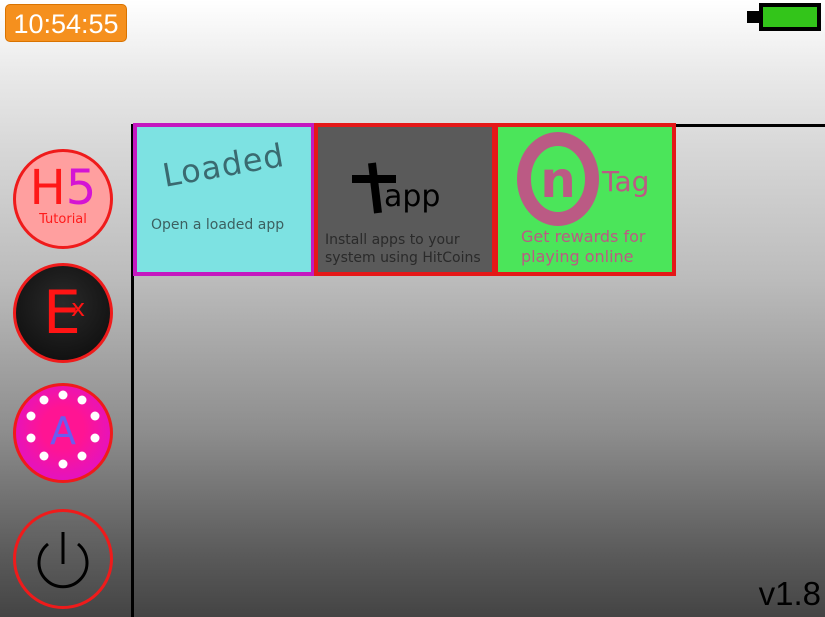 The image size is (825, 617). What do you see at coordinates (790, 17) in the screenshot?
I see `battery-level-fill` at bounding box center [790, 17].